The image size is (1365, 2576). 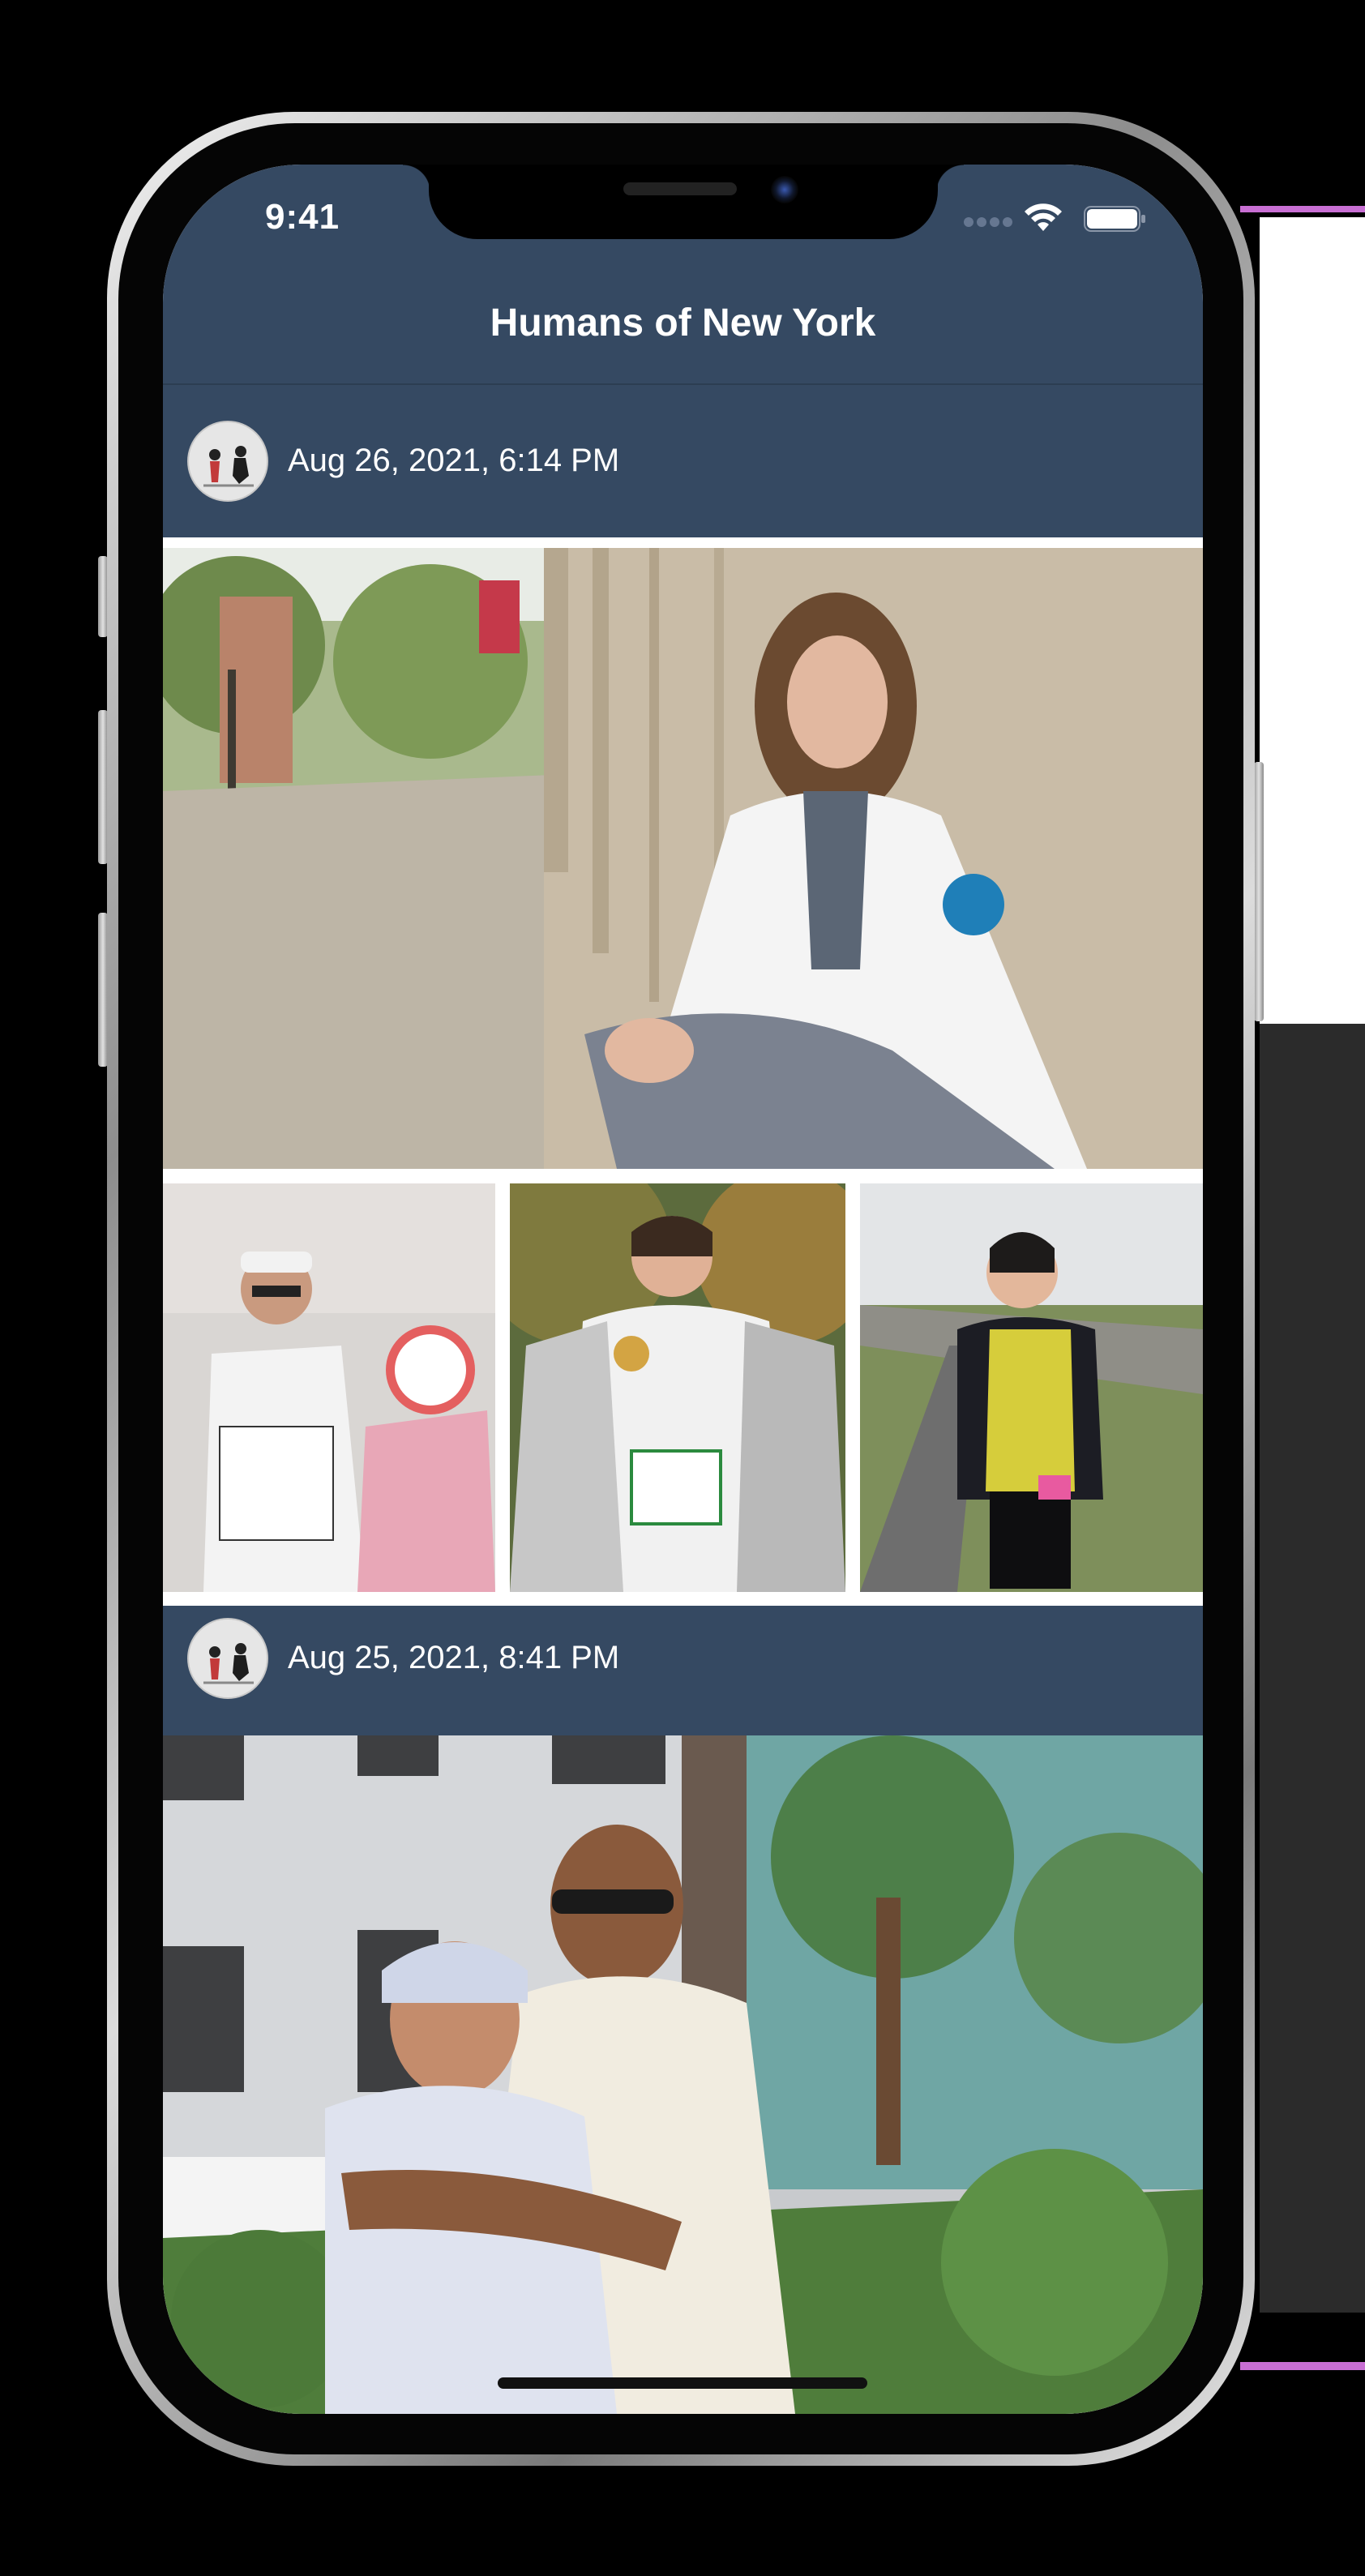 What do you see at coordinates (1259, 891) in the screenshot?
I see `power-button` at bounding box center [1259, 891].